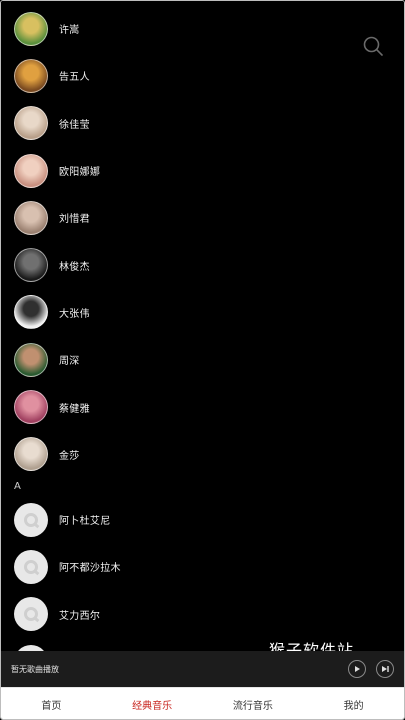  I want to click on play-button, so click(357, 669).